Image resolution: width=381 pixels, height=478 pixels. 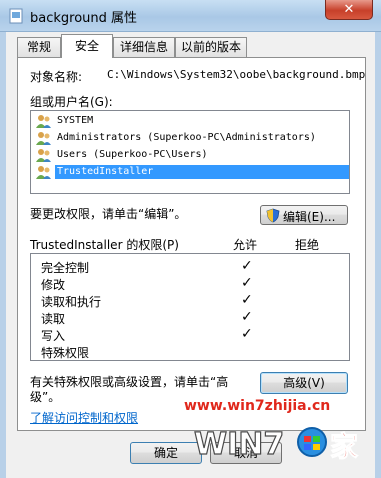 I want to click on permission-row: 完全控制 ✓, so click(x=191, y=266).